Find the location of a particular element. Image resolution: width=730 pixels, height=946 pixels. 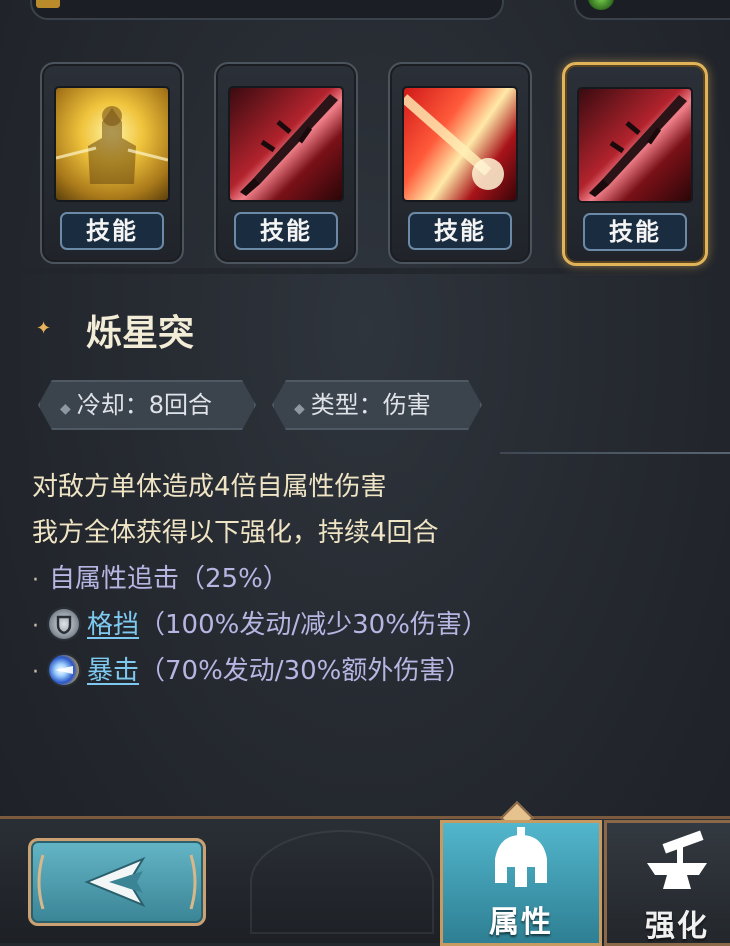

top-resource-bar is located at coordinates (365, 13).